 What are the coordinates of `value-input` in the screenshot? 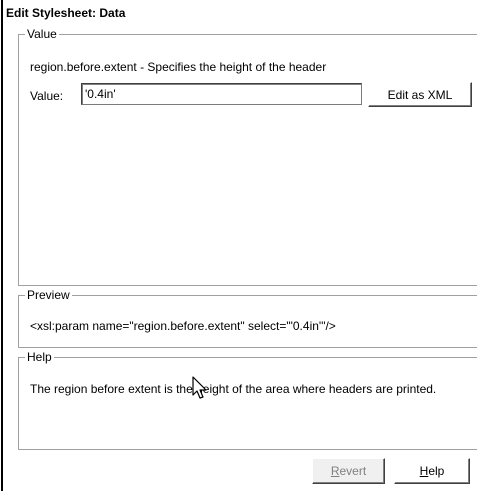 It's located at (221, 94).